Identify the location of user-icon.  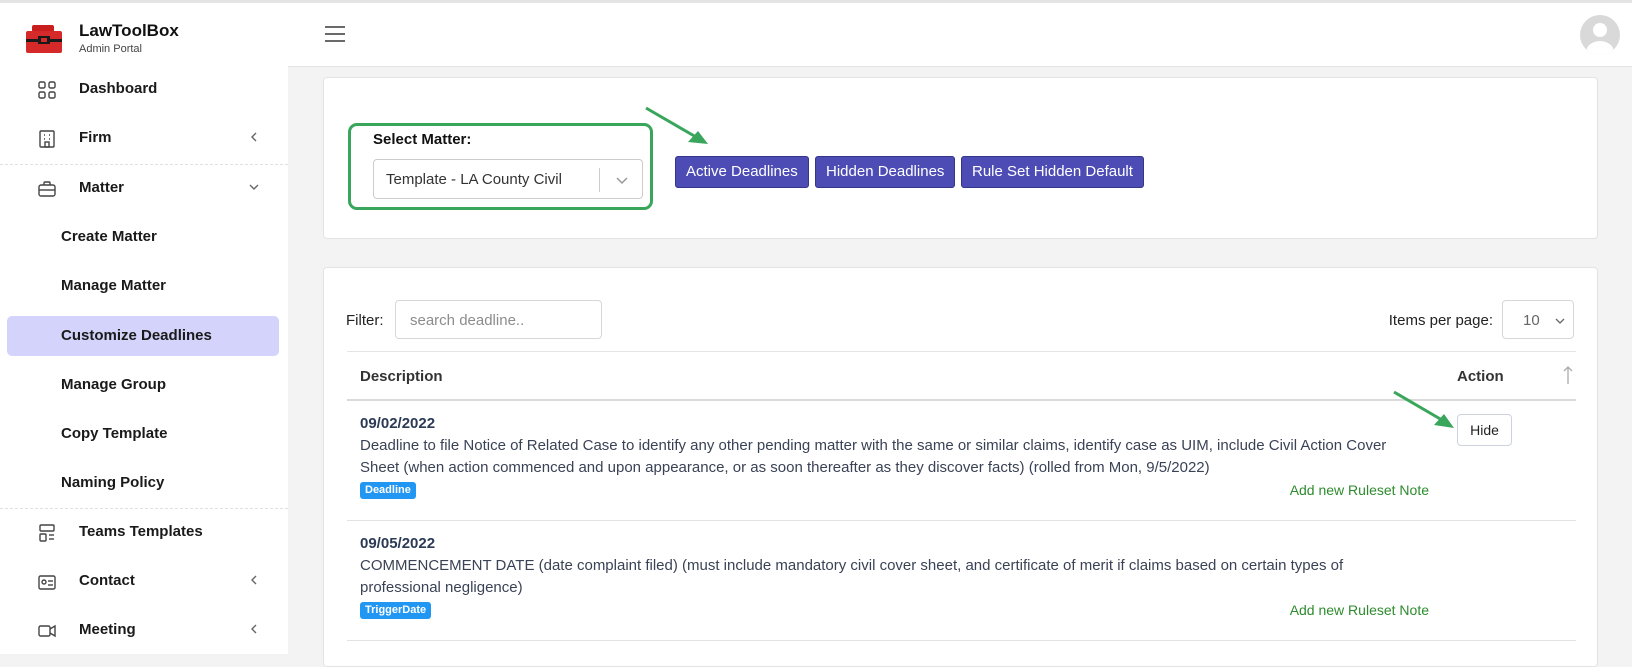
(1600, 39).